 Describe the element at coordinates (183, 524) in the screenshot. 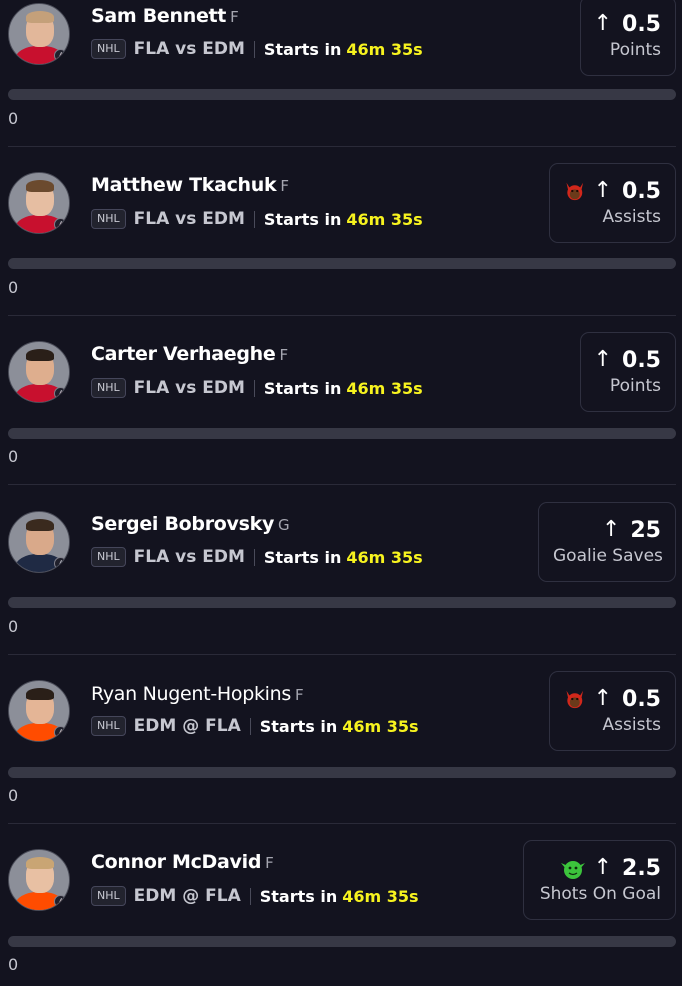

I see `player-name: Sergei Bobrovsky` at that location.